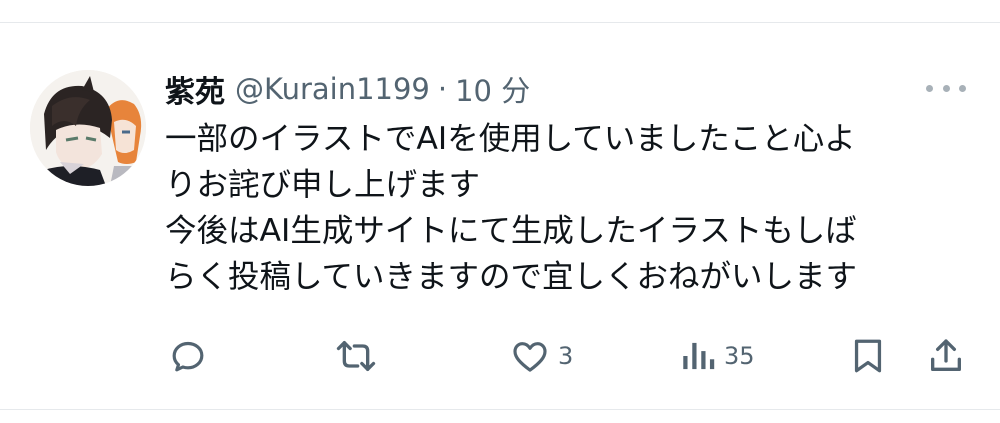 The image size is (1000, 423). I want to click on tweet-text-line: 今後はAI生成サイトにて生成したイラストもしば, so click(511, 231).